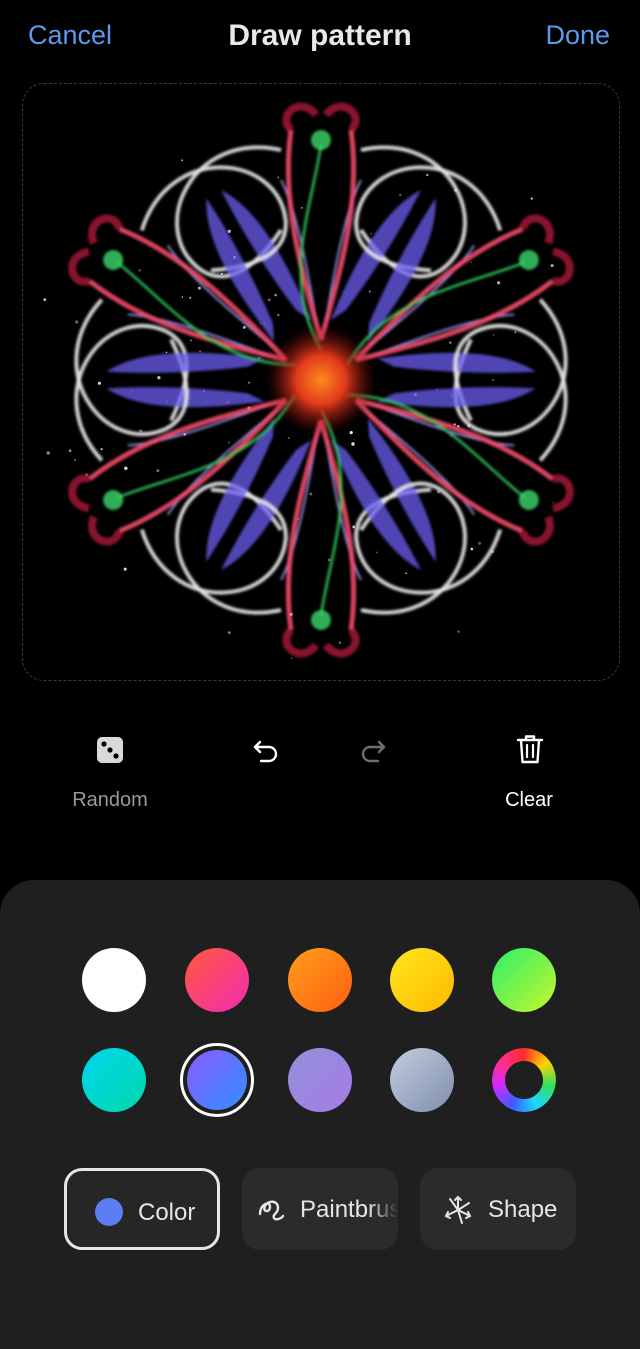  I want to click on random-label: Random, so click(110, 800).